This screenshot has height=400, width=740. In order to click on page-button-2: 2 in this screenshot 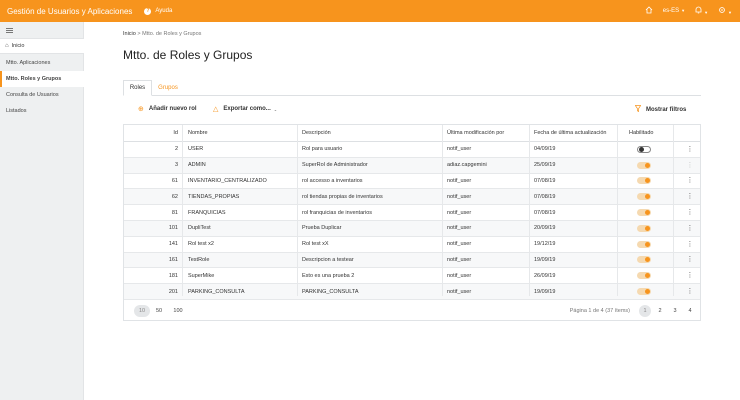, I will do `click(660, 311)`.